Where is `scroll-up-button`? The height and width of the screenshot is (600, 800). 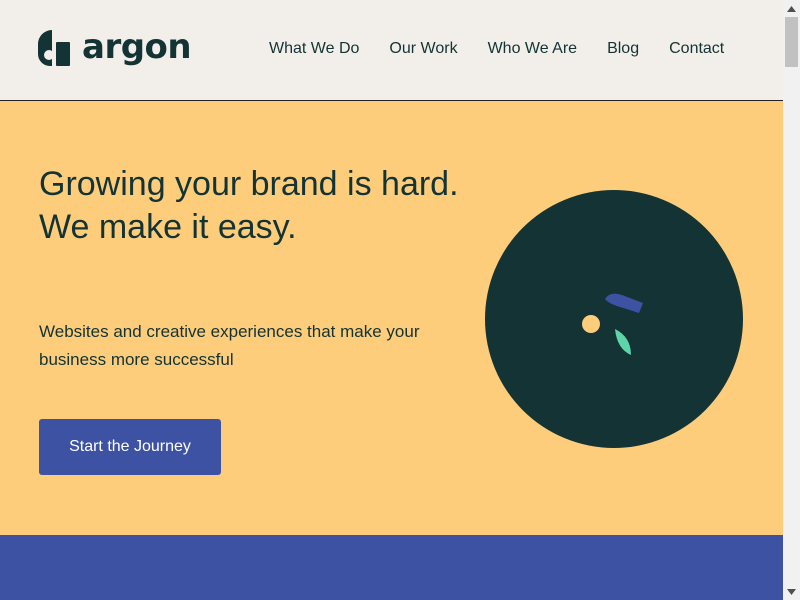
scroll-up-button is located at coordinates (791, 8).